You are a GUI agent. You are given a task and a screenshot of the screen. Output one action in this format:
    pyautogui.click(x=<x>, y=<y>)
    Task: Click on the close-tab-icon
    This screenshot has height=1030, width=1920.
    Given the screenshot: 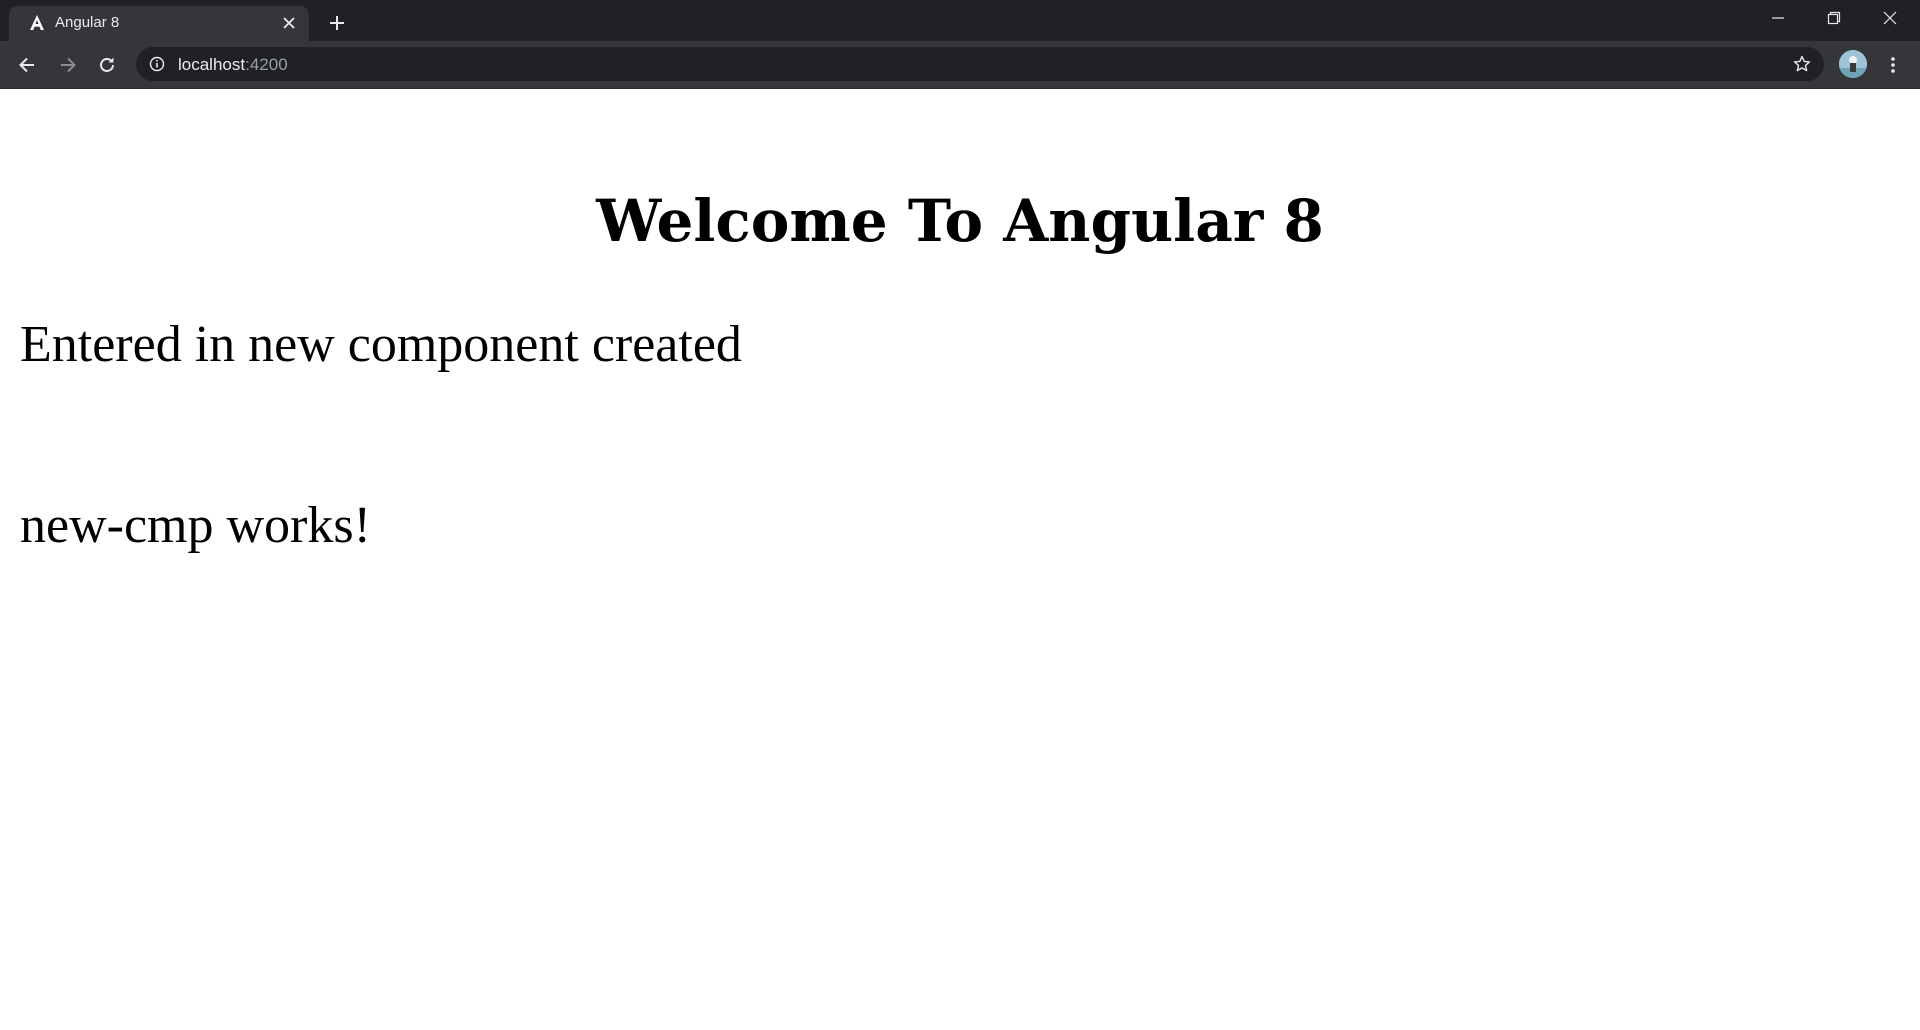 What is the action you would take?
    pyautogui.click(x=289, y=23)
    